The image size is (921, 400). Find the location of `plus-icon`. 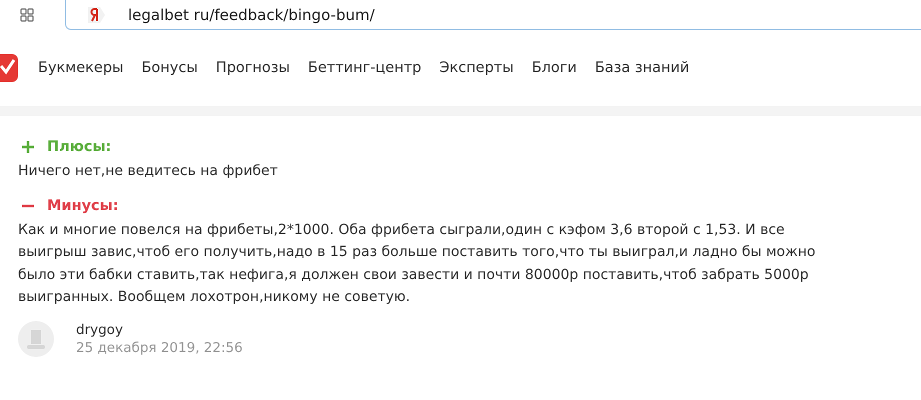

plus-icon is located at coordinates (28, 147).